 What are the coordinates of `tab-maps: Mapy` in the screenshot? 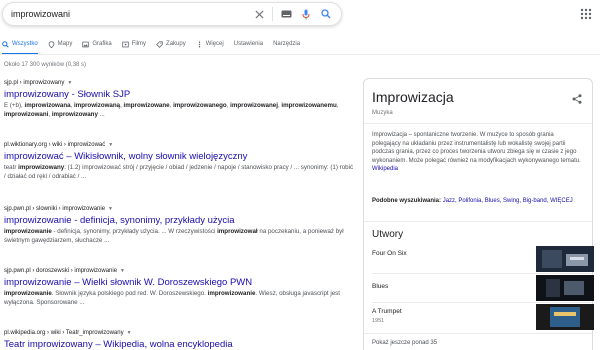 It's located at (60, 44).